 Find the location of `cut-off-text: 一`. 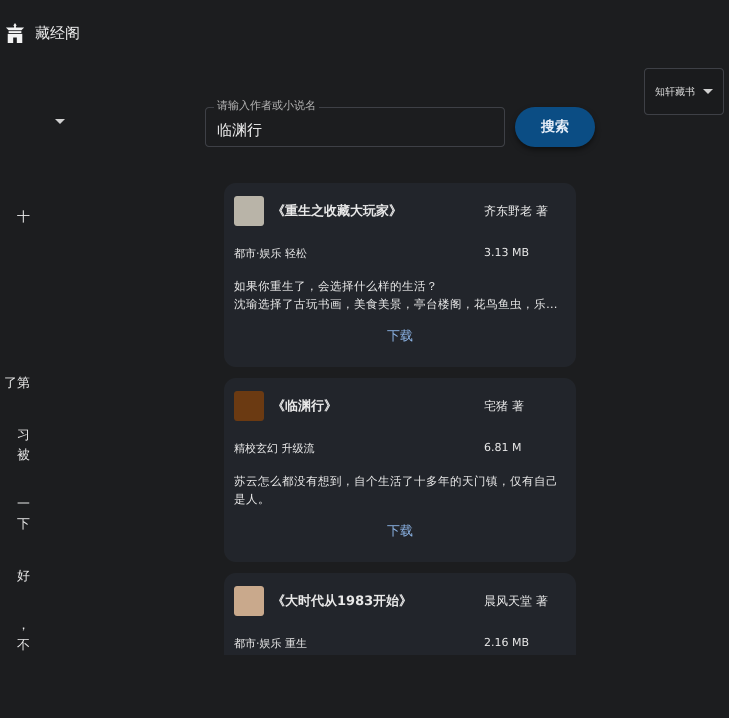

cut-off-text: 一 is located at coordinates (23, 505).